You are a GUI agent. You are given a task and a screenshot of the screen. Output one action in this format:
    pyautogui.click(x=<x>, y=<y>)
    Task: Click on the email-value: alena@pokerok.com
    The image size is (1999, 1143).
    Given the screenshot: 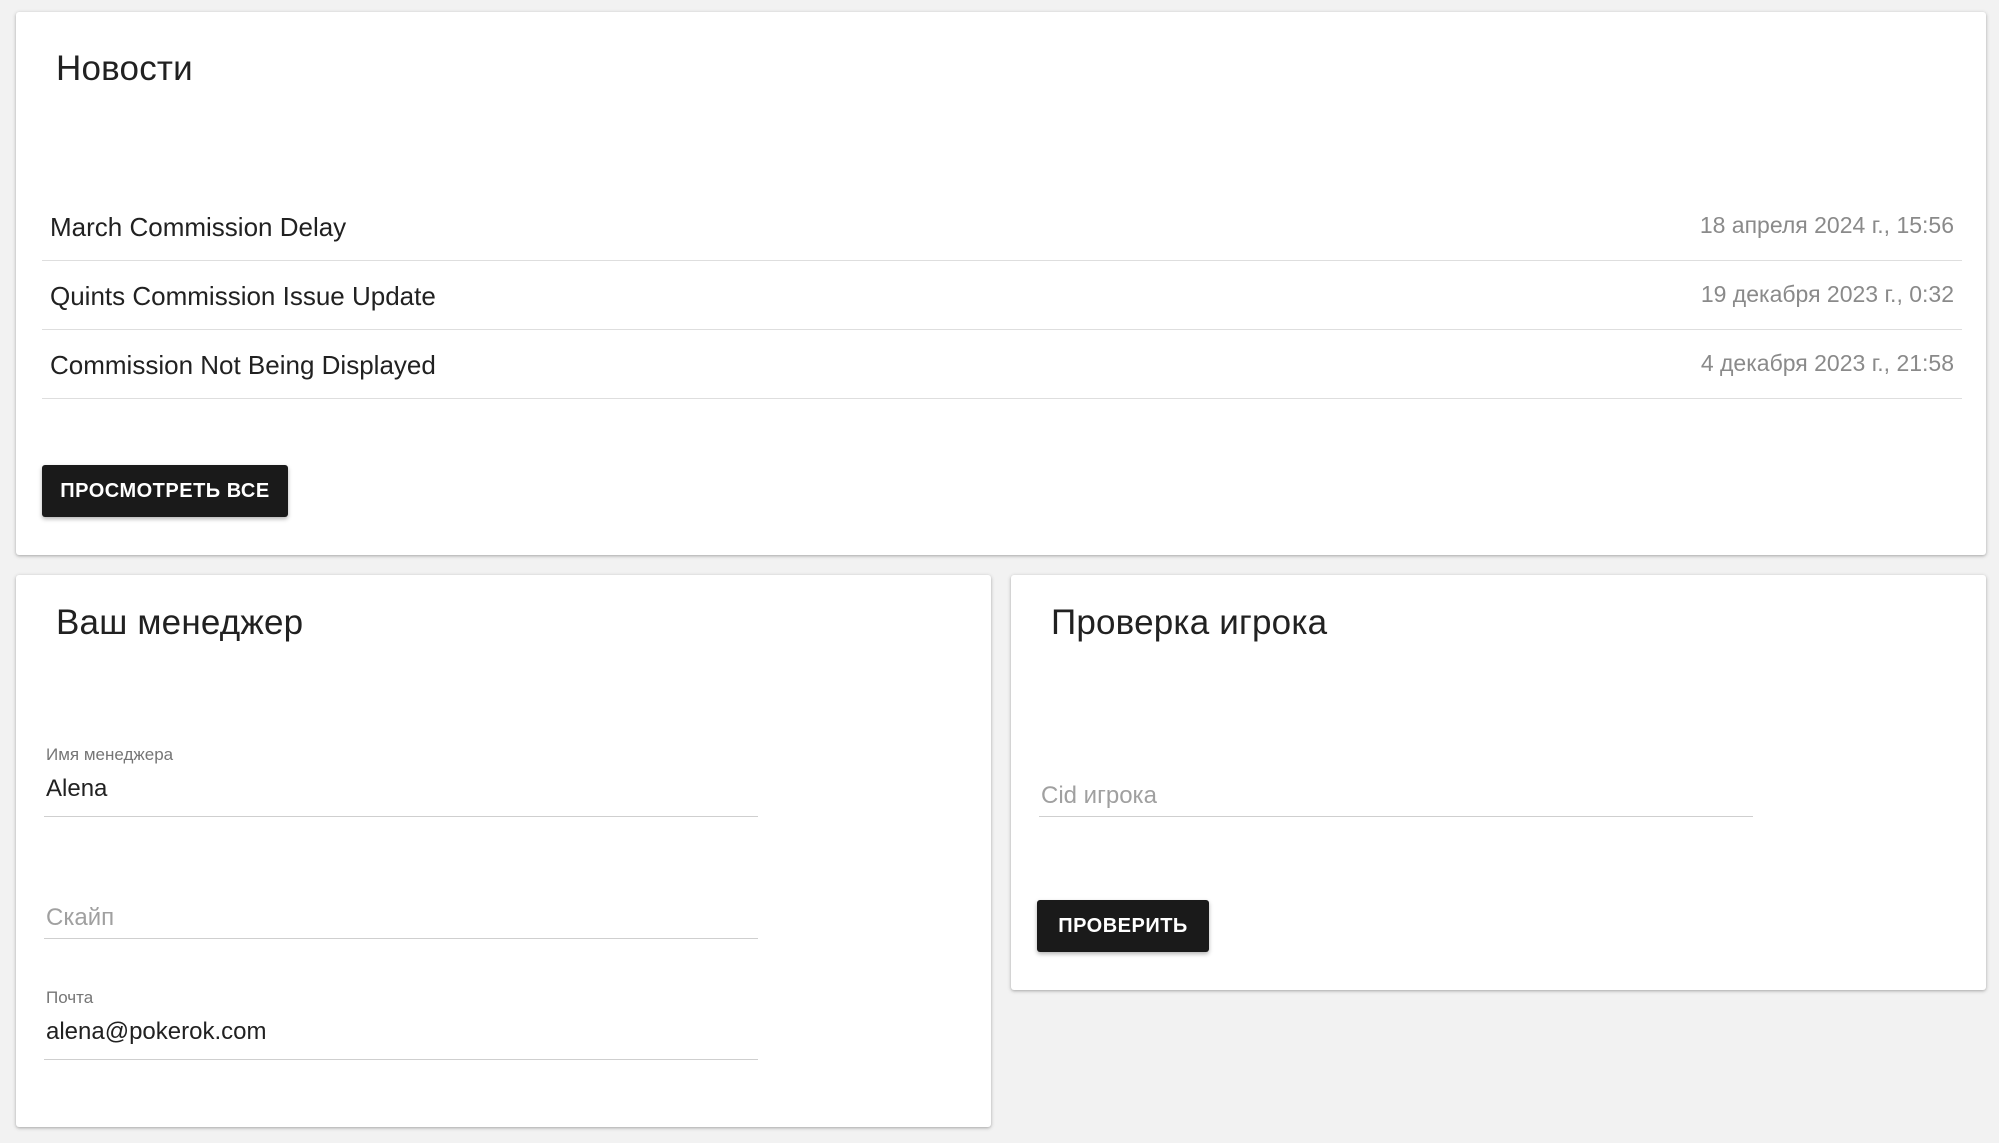 What is the action you would take?
    pyautogui.click(x=156, y=1031)
    